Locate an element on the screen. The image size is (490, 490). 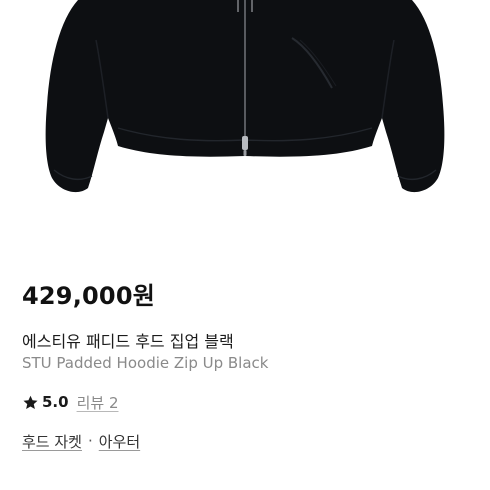
reviews-link: 리뷰 2 is located at coordinates (98, 402).